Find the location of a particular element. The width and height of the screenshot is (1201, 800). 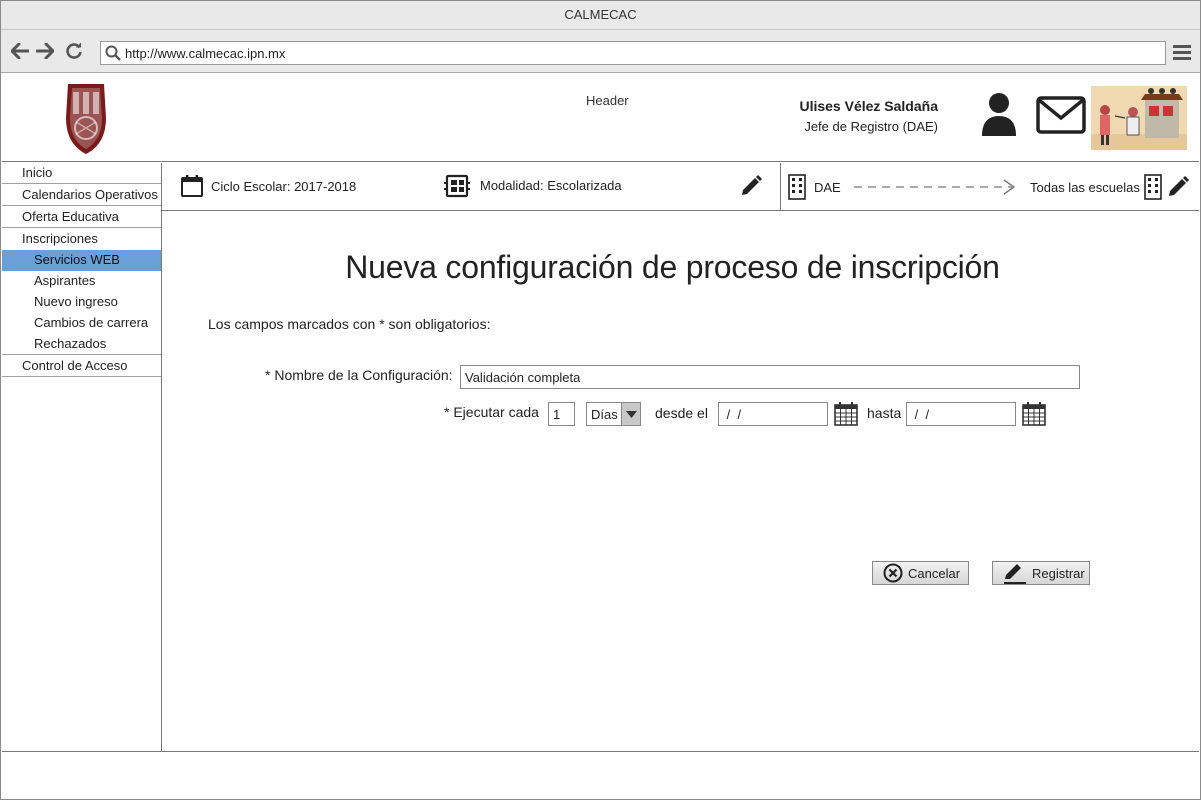

sidebar-item-nuevo-ingreso: Nuevo ingreso is located at coordinates (81, 302).